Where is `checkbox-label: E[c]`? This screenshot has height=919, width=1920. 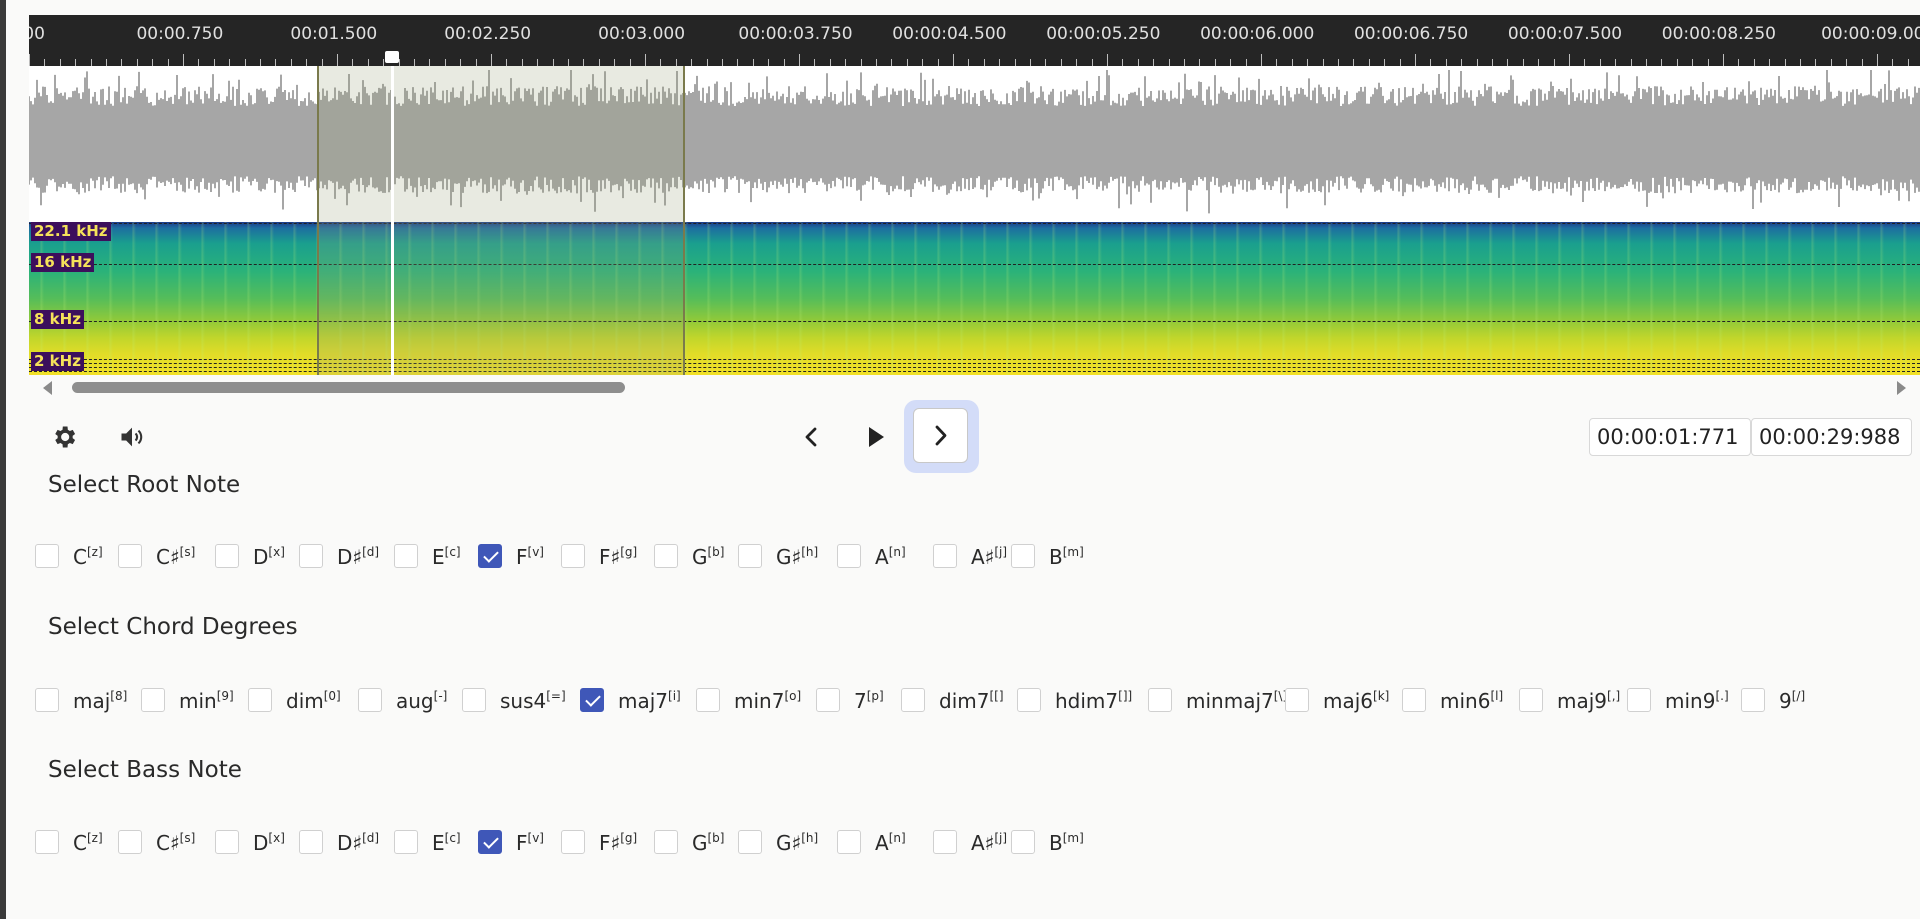
checkbox-label: E[c] is located at coordinates (446, 557).